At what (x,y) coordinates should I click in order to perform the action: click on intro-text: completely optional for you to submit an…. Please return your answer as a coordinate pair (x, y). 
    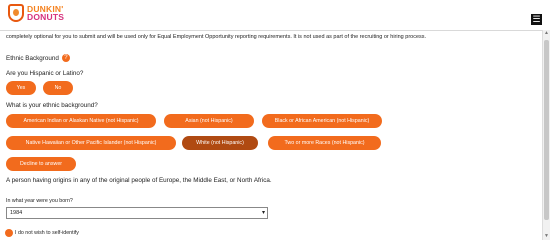
    Looking at the image, I should click on (216, 37).